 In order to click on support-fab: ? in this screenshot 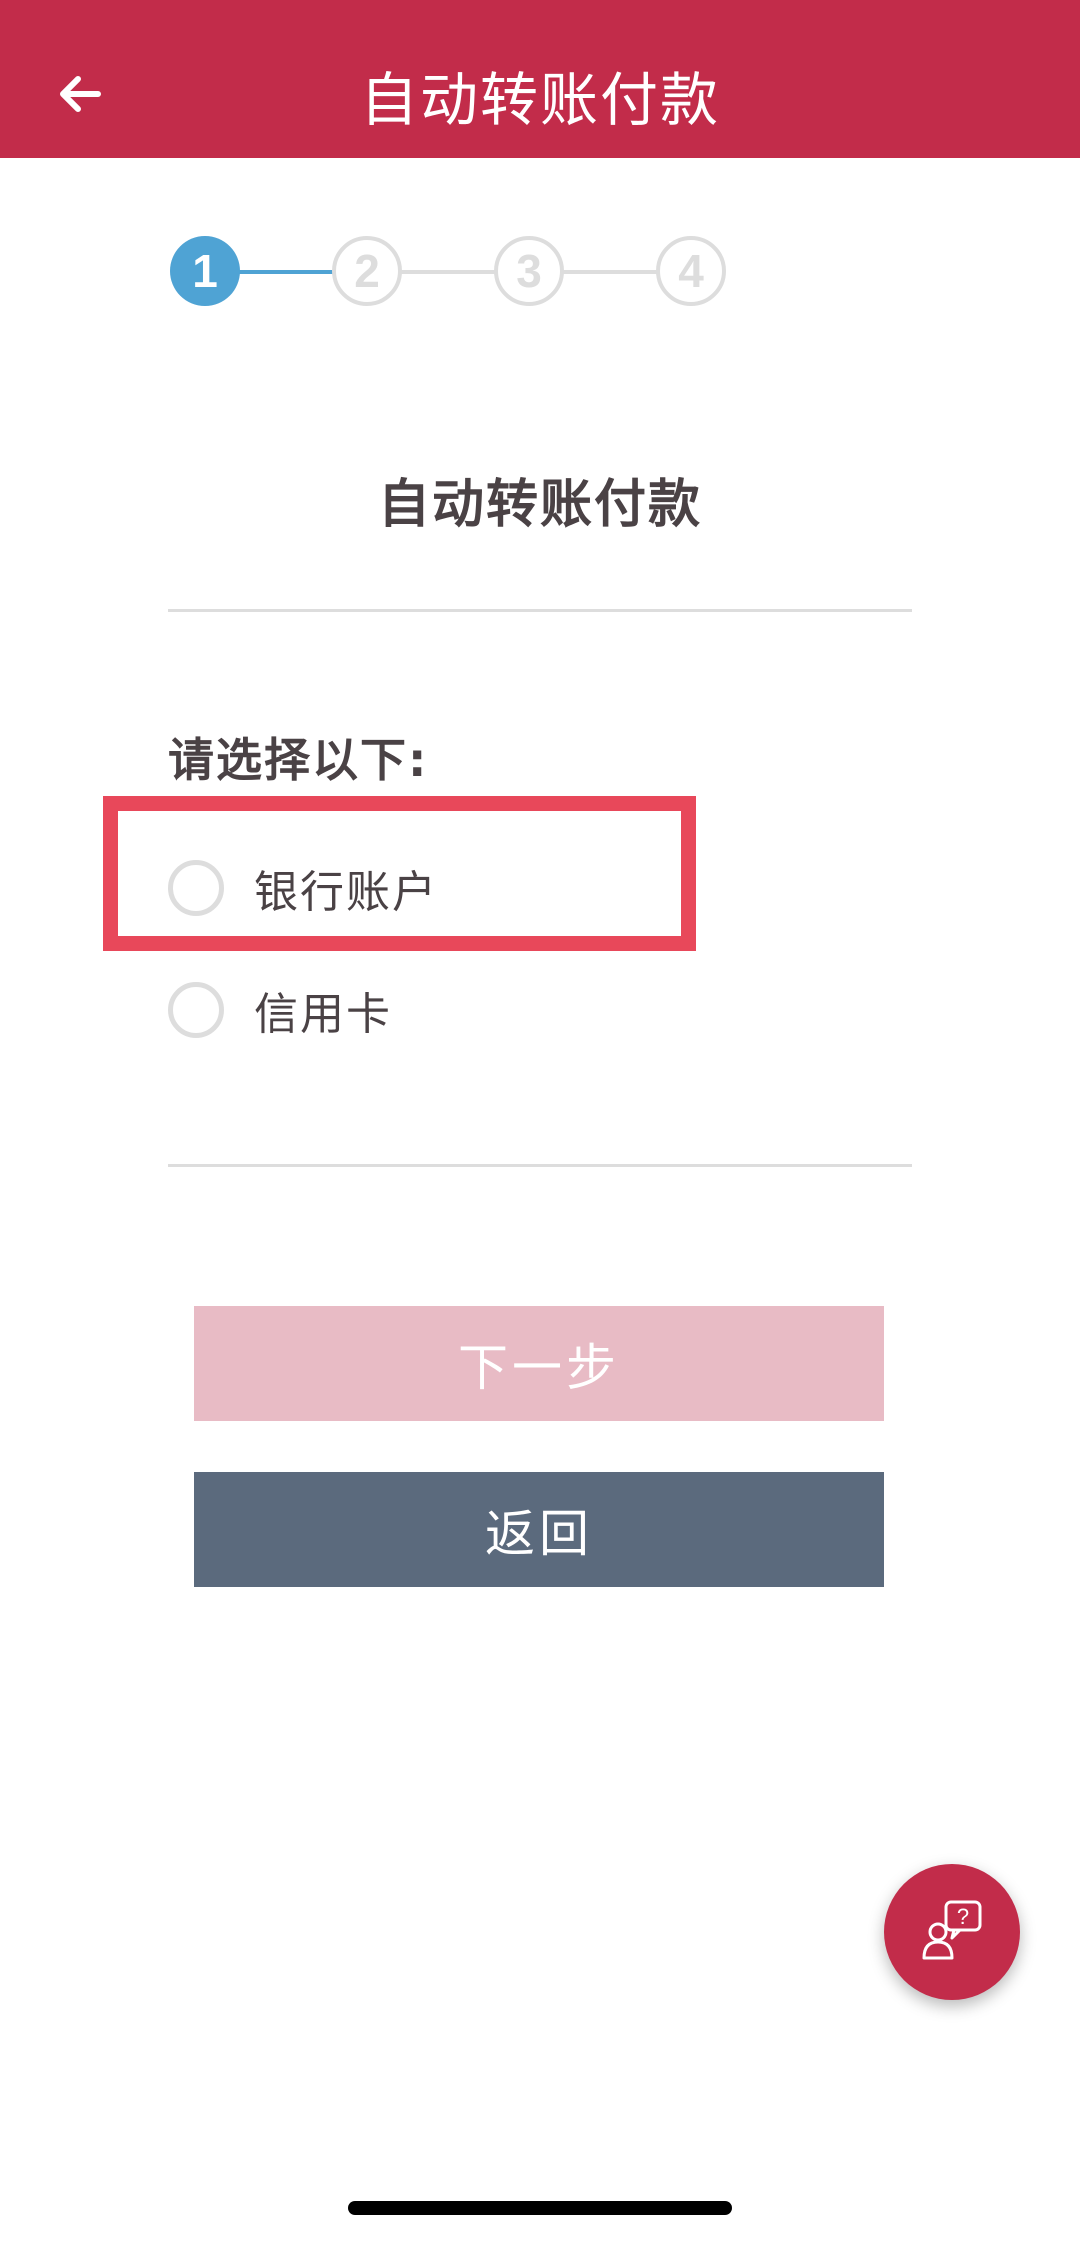, I will do `click(952, 1932)`.